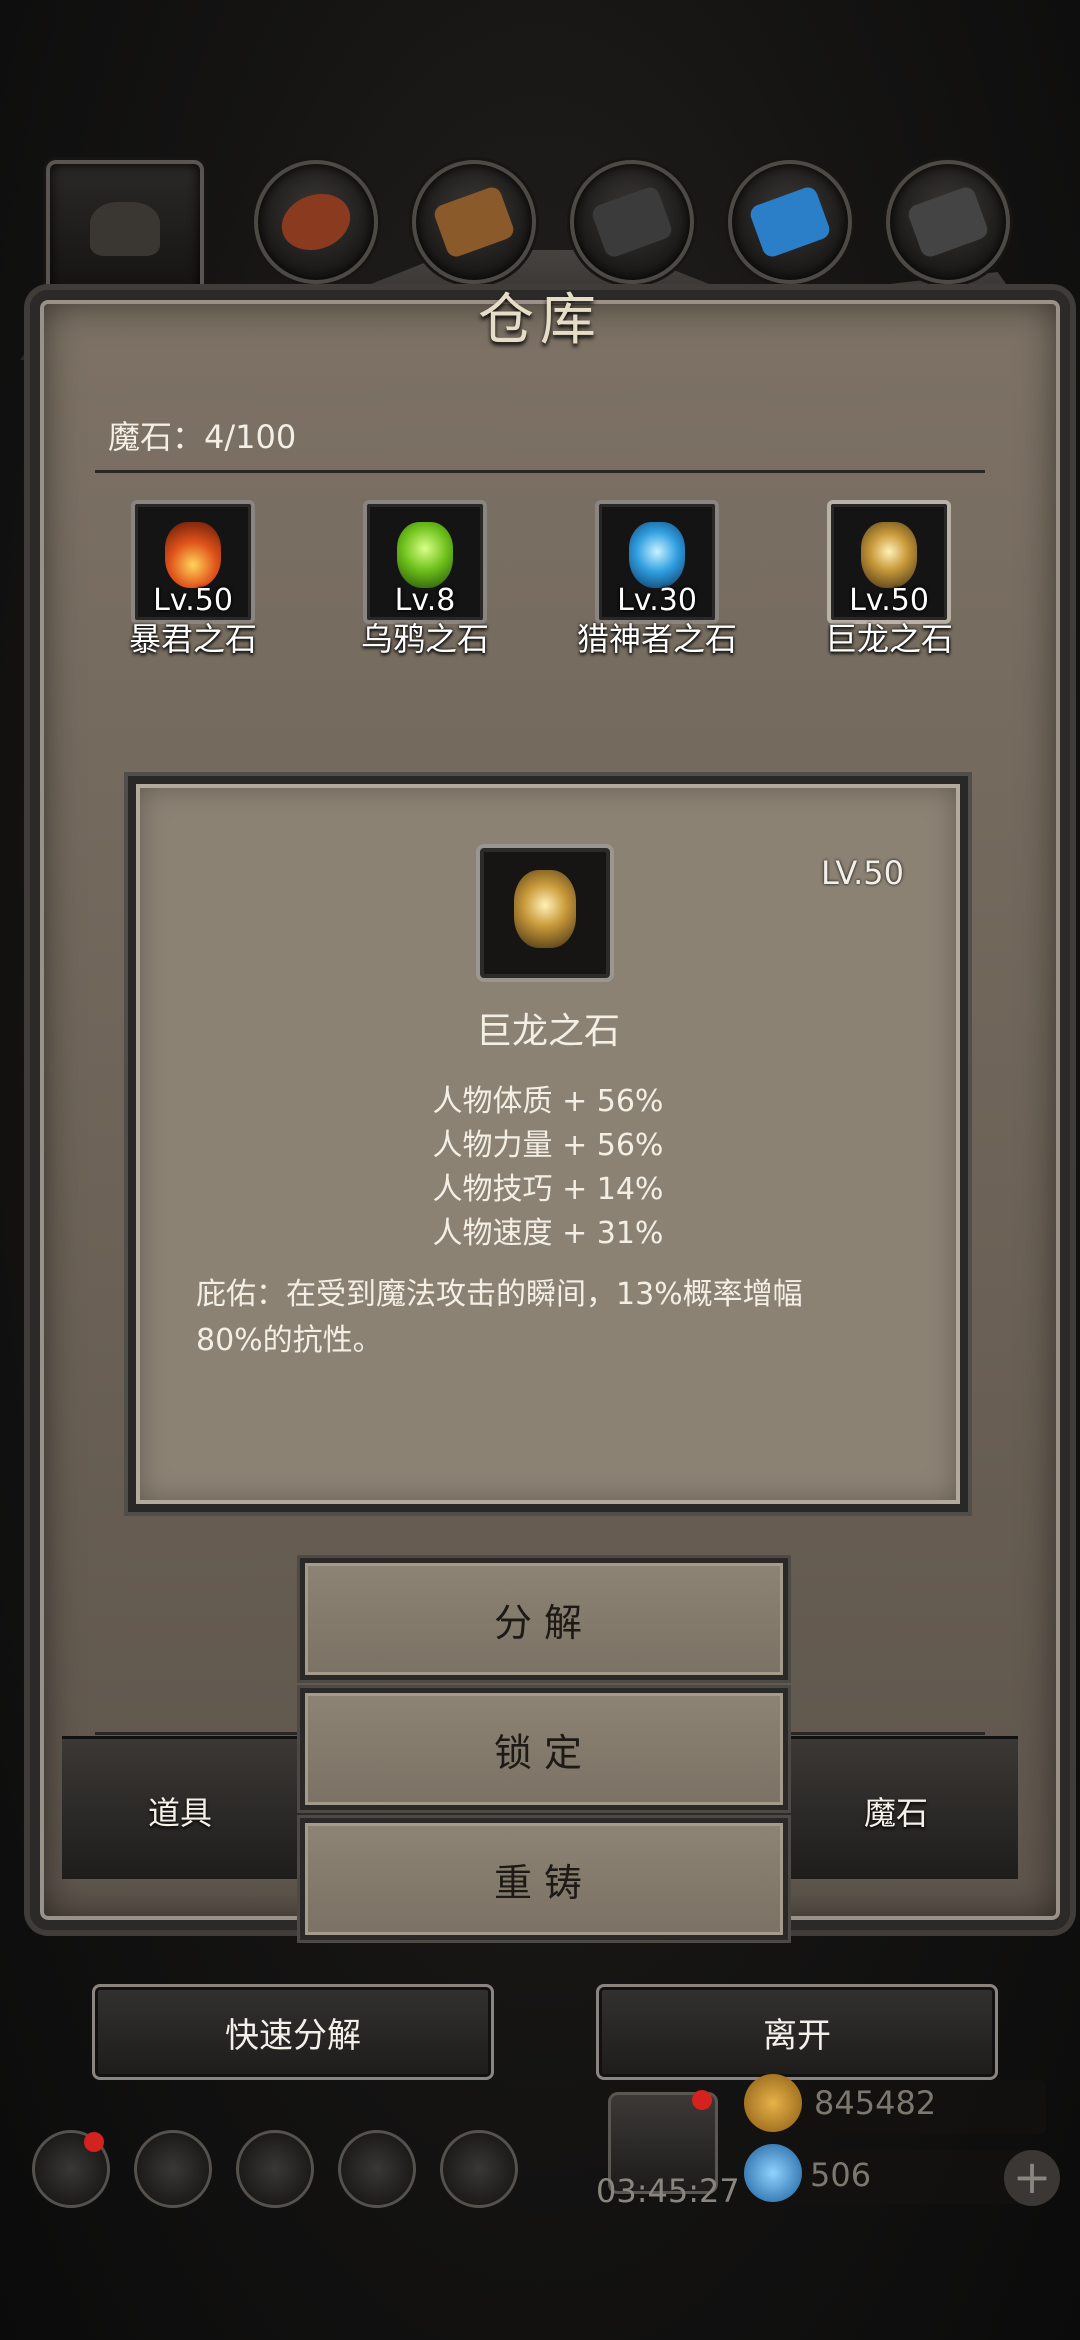  What do you see at coordinates (425, 600) in the screenshot?
I see `stone-level: Lv.8` at bounding box center [425, 600].